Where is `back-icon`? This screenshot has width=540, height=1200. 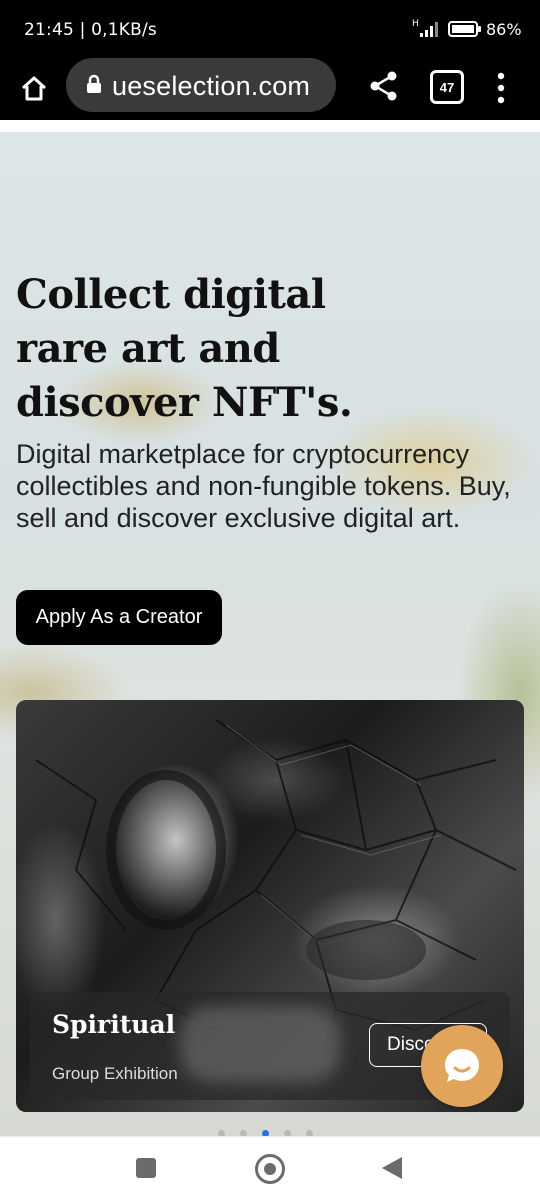
back-icon is located at coordinates (392, 1168).